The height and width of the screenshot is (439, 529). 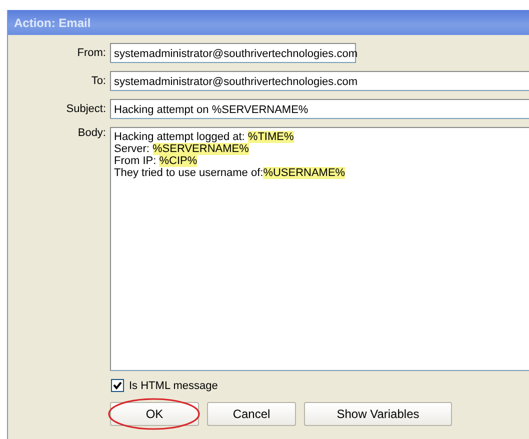 I want to click on checkbox-label: Is HTML message, so click(x=173, y=386).